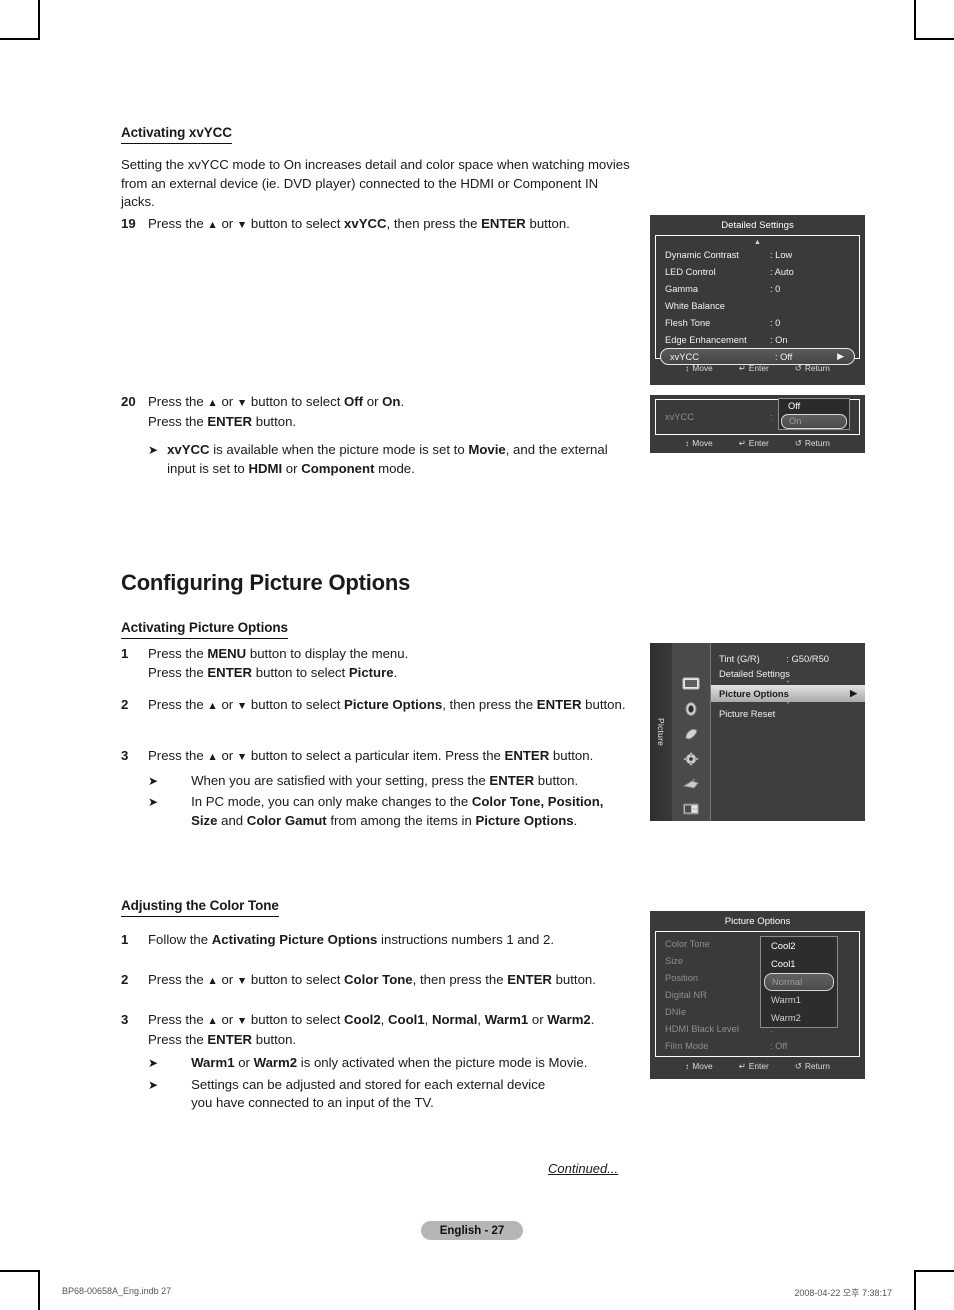  I want to click on osd-row-label: Flesh Tone, so click(688, 322).